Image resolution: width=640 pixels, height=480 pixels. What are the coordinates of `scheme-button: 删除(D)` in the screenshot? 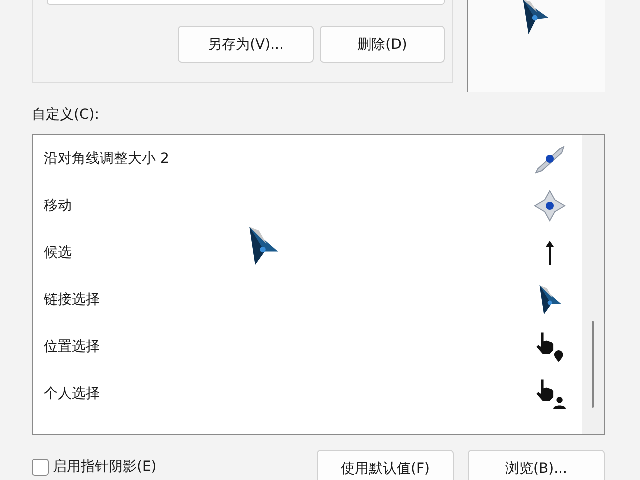 It's located at (382, 44).